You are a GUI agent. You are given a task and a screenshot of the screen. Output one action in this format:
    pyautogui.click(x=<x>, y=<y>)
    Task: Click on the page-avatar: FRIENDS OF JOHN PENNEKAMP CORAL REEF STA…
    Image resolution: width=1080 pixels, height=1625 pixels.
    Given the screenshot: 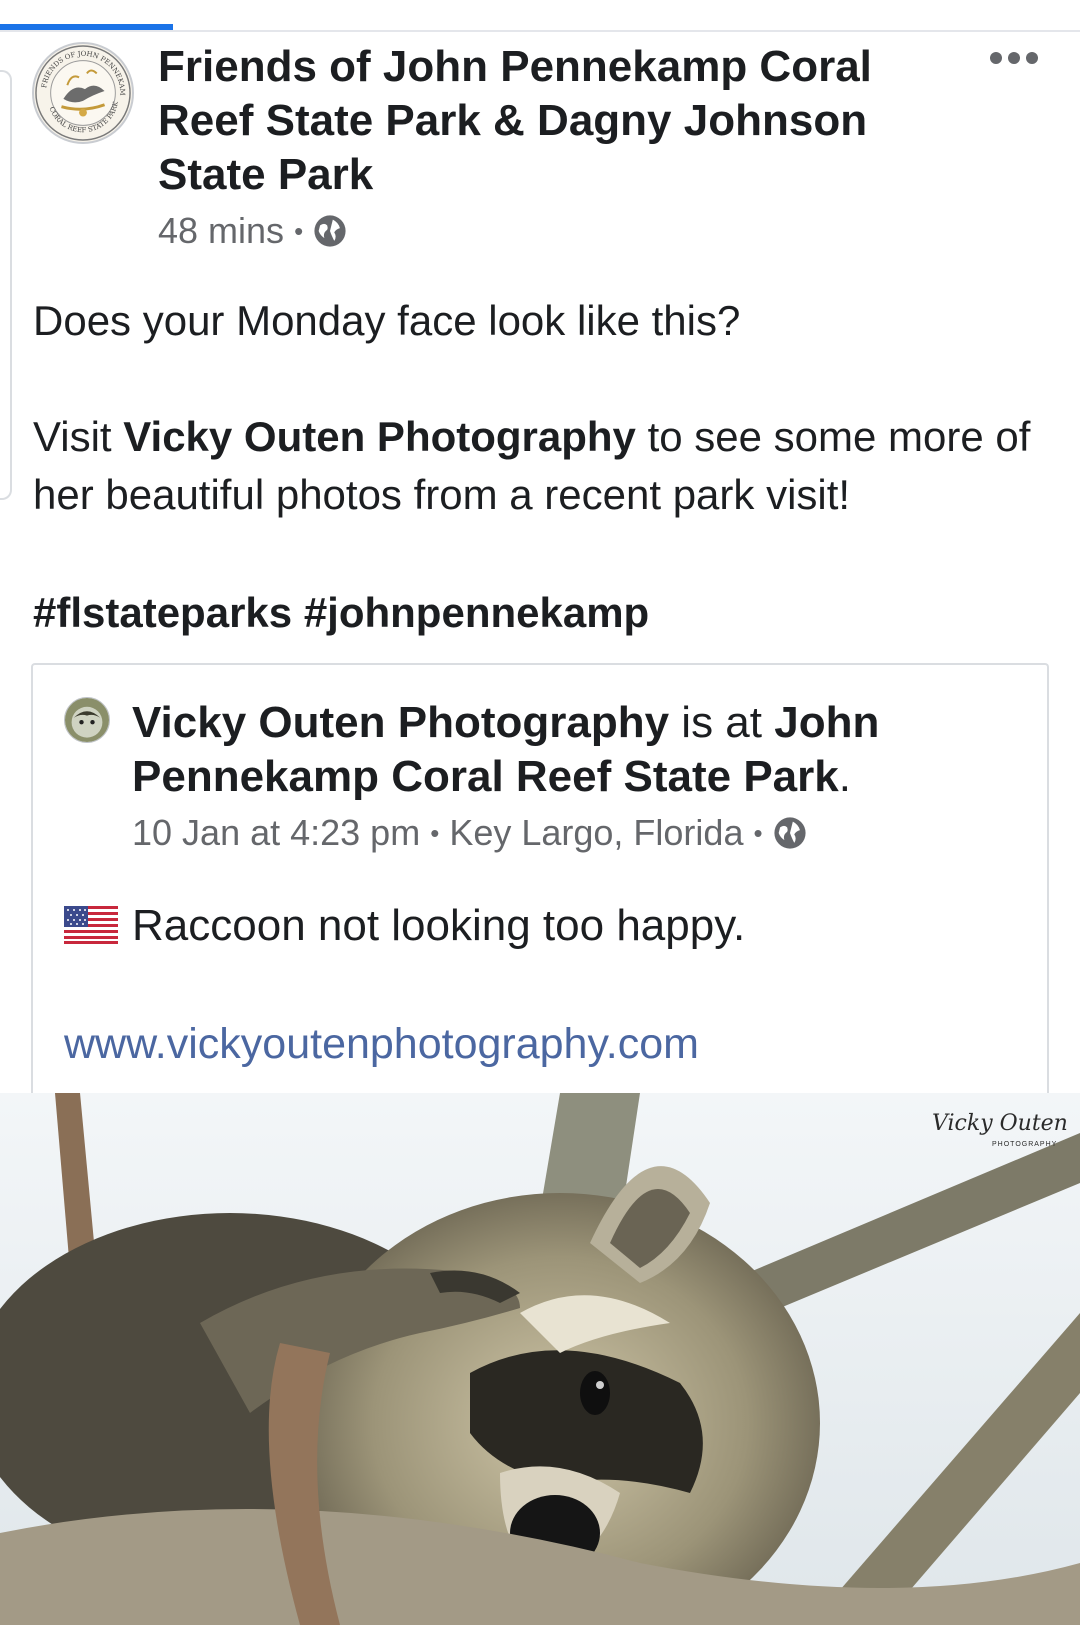 What is the action you would take?
    pyautogui.click(x=83, y=93)
    